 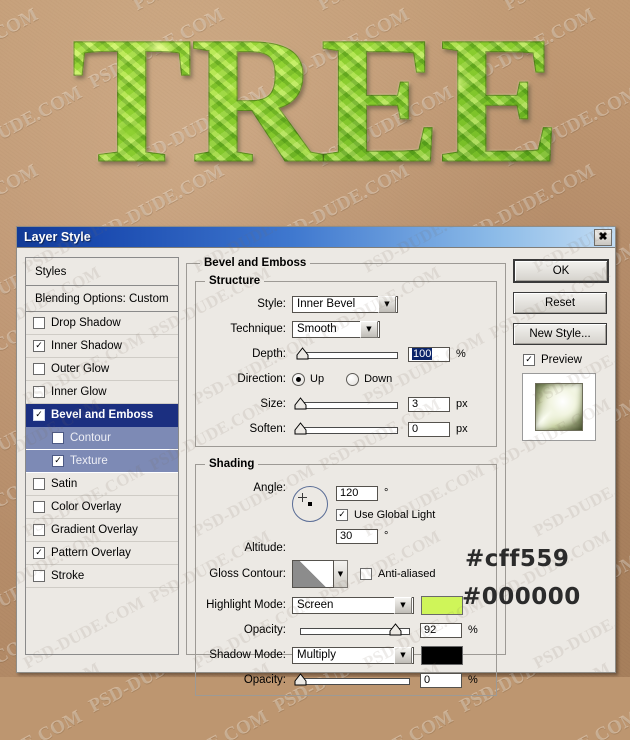 I want to click on technique-select-value: Smooth, so click(x=317, y=329).